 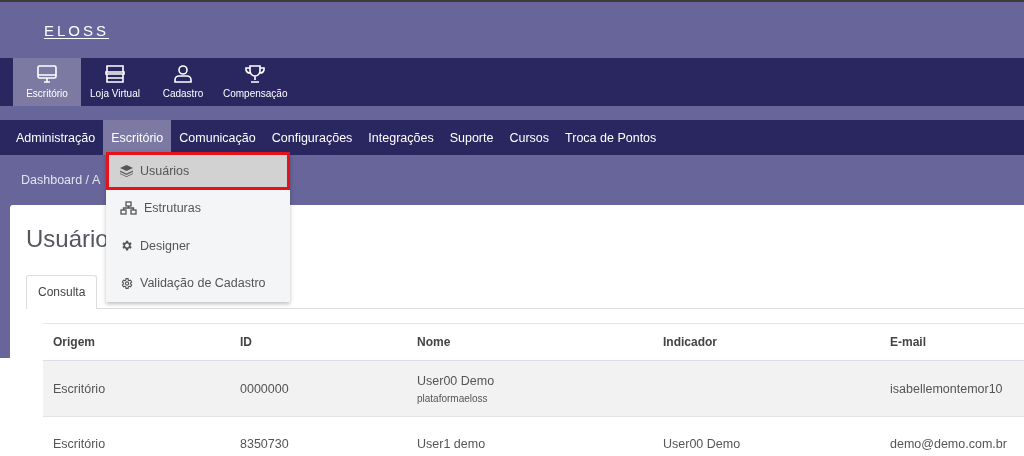 What do you see at coordinates (702, 444) in the screenshot?
I see `table-cell: User00 Demo` at bounding box center [702, 444].